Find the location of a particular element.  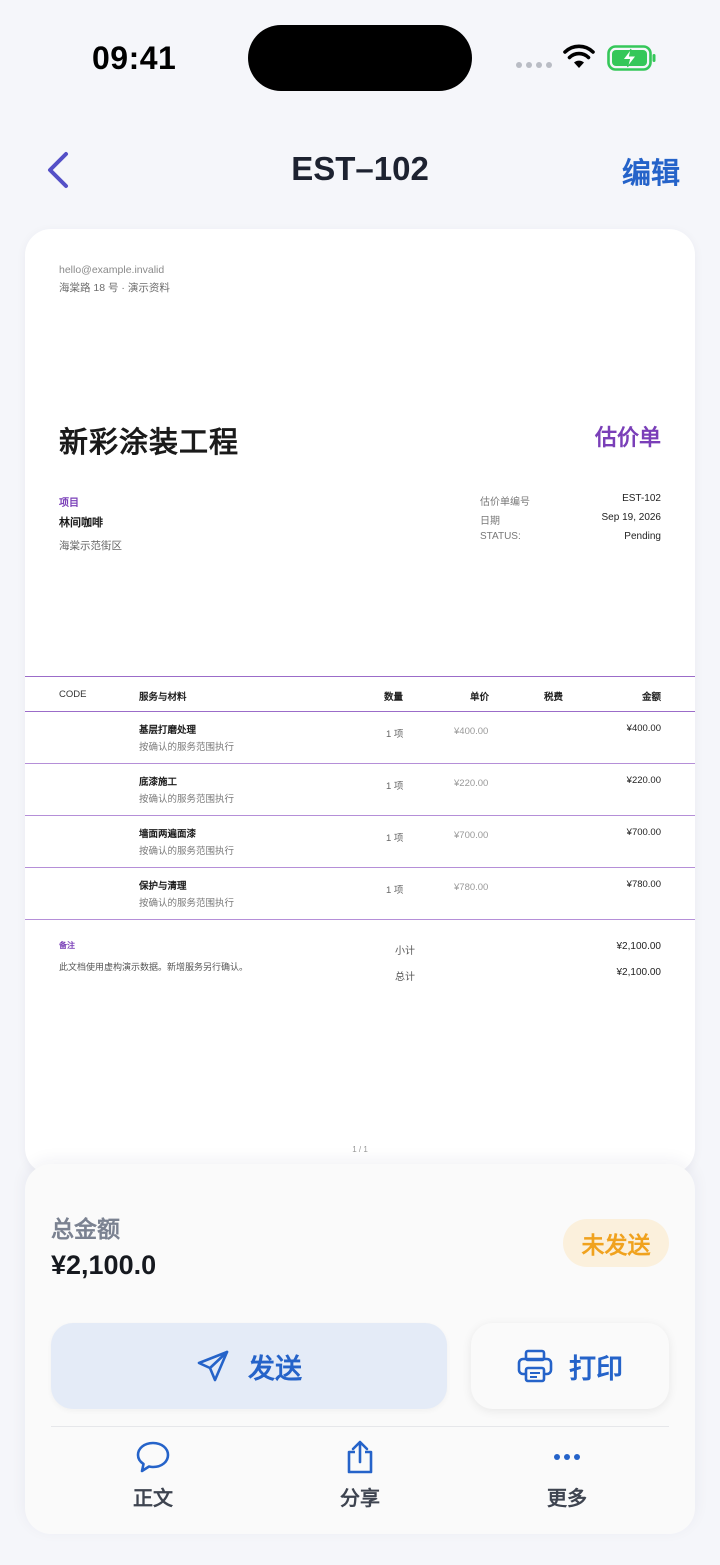

print-button: 打印 is located at coordinates (570, 1366).